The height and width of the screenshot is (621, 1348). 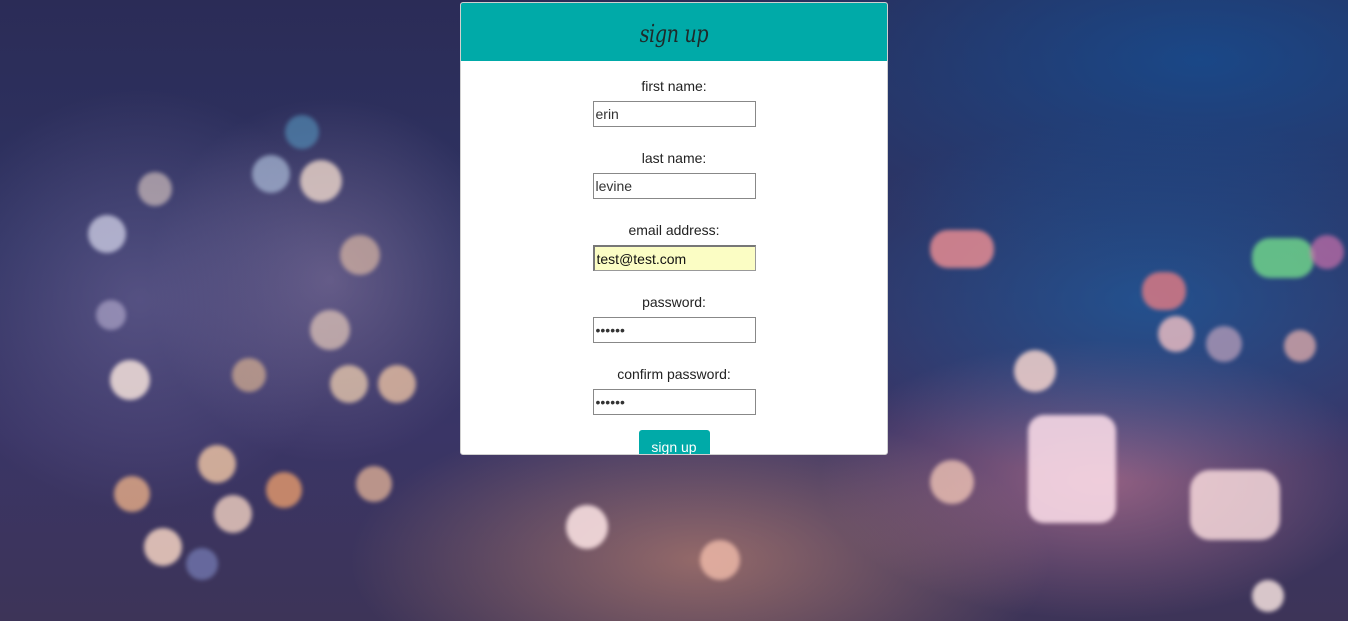 What do you see at coordinates (674, 186) in the screenshot?
I see `last-name-input` at bounding box center [674, 186].